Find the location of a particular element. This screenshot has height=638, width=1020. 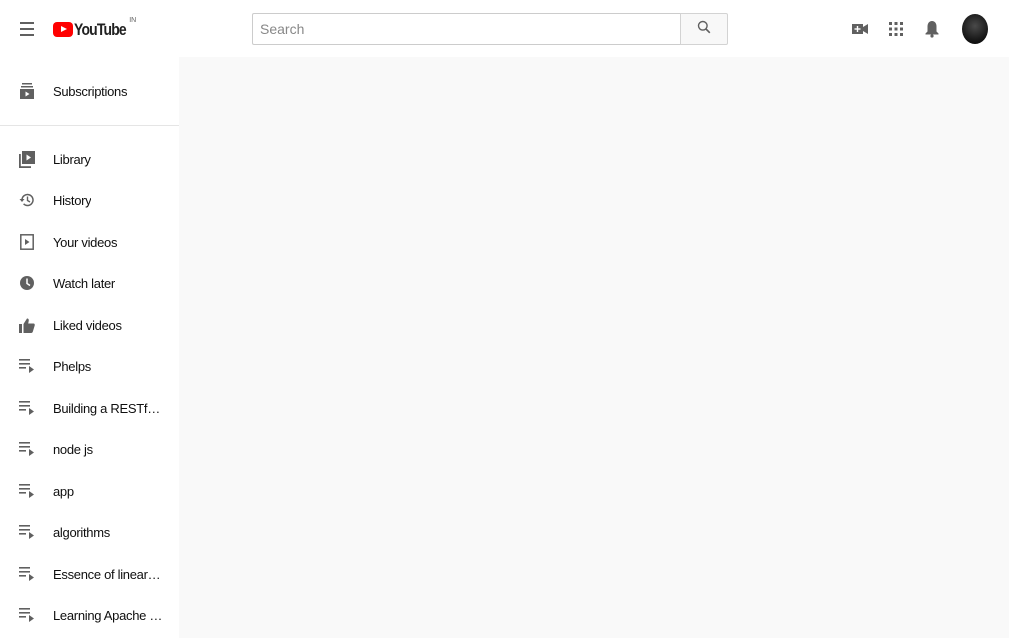

history-icon is located at coordinates (27, 200).